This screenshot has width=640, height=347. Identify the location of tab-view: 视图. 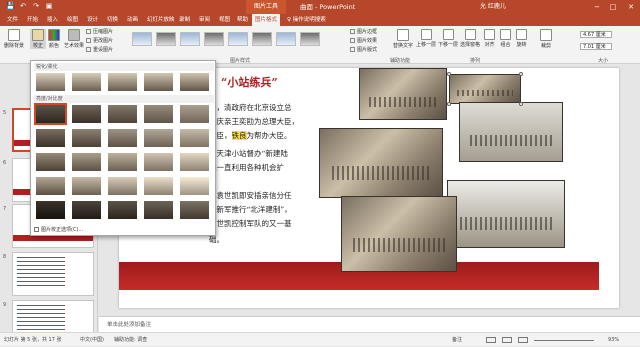
(224, 20).